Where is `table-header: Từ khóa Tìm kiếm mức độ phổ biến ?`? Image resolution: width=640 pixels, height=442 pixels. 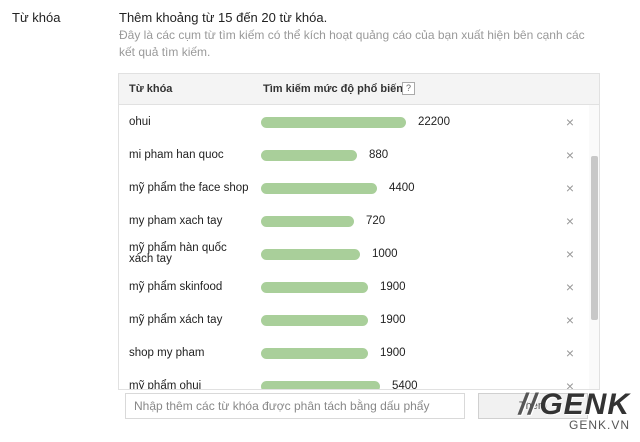
table-header: Từ khóa Tìm kiếm mức độ phổ biến ? is located at coordinates (359, 89).